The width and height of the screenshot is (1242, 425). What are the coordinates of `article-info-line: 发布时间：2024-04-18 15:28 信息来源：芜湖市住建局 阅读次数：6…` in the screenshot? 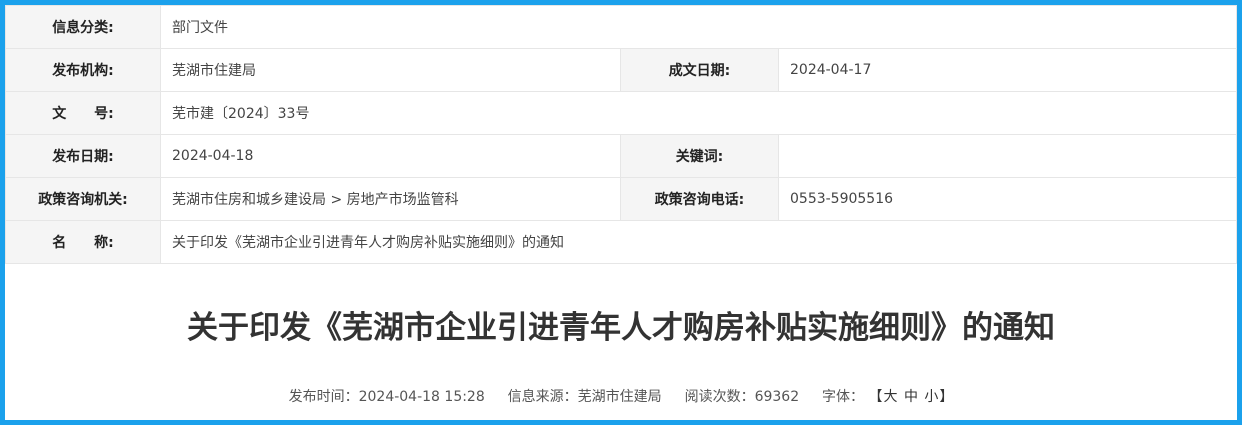 It's located at (621, 396).